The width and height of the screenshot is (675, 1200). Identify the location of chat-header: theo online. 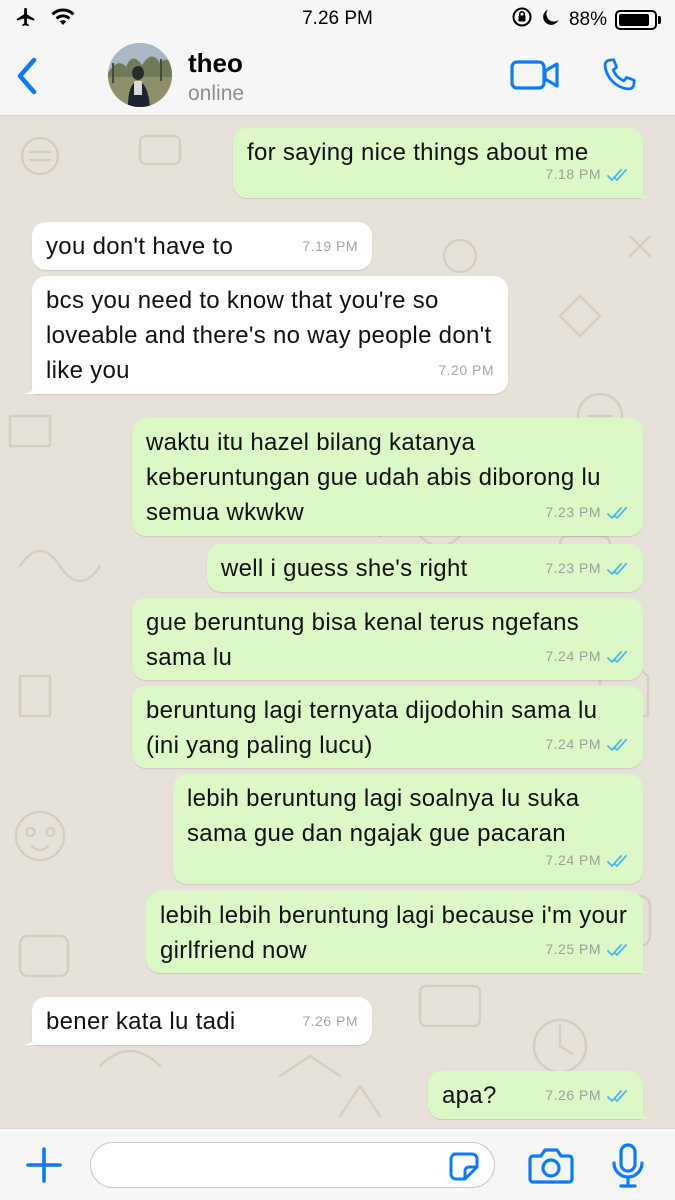
(337, 76).